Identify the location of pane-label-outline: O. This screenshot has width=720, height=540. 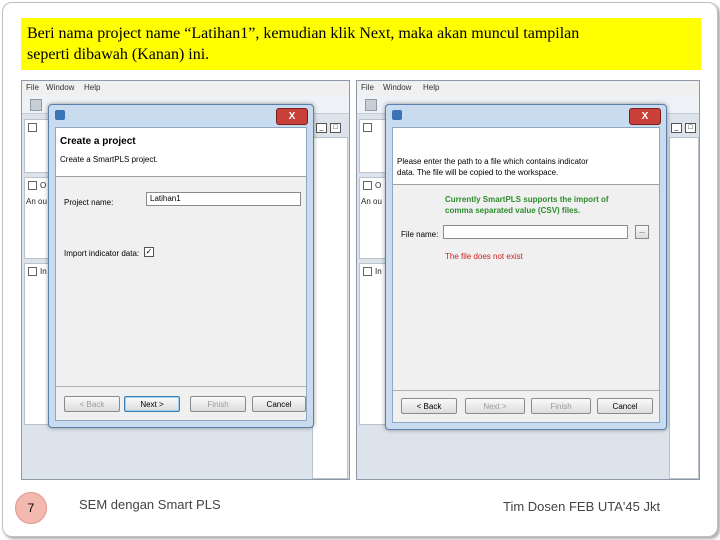
(43, 185).